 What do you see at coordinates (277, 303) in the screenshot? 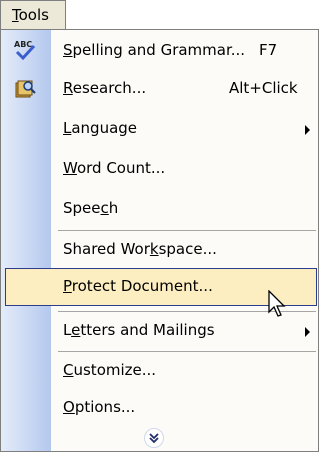
I see `mouse-cursor-icon` at bounding box center [277, 303].